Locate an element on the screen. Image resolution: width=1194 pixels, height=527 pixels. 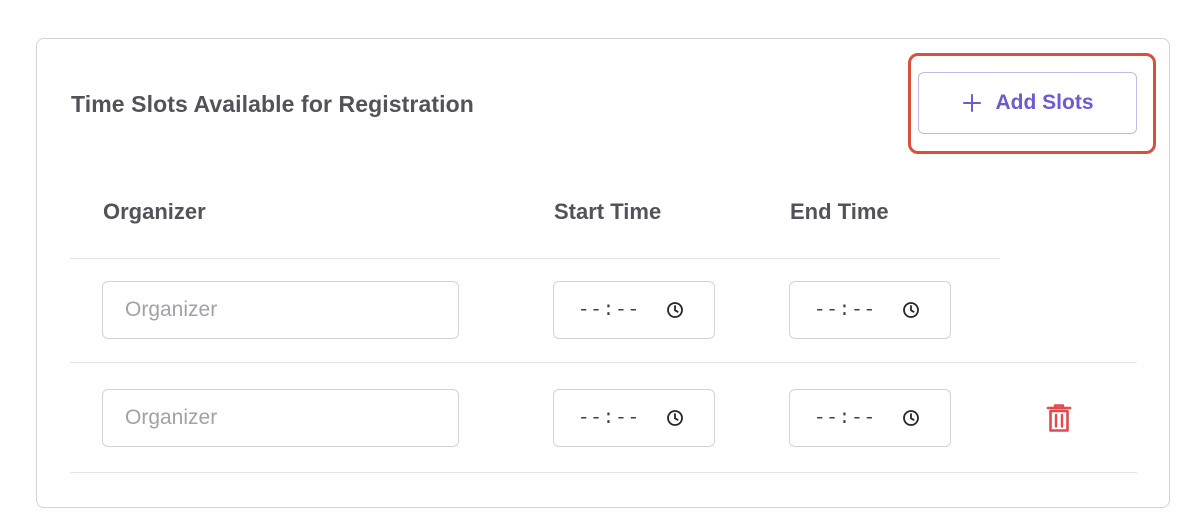
delete-row-button is located at coordinates (1059, 418).